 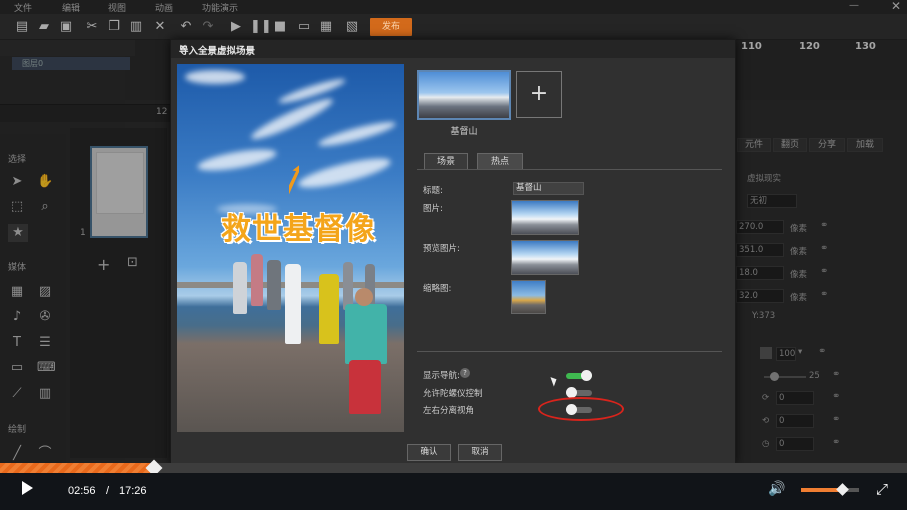 What do you see at coordinates (22, 27) in the screenshot?
I see `new-file-icon: ▤` at bounding box center [22, 27].